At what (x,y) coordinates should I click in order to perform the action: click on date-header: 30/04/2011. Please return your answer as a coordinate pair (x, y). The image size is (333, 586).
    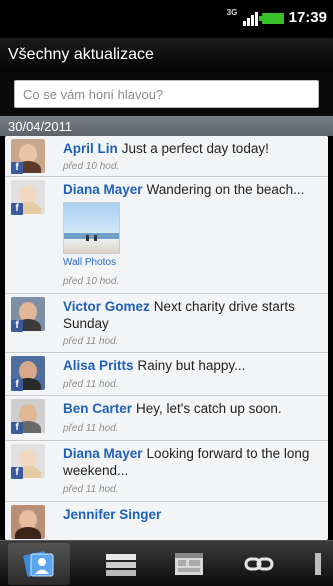
    Looking at the image, I should click on (166, 126).